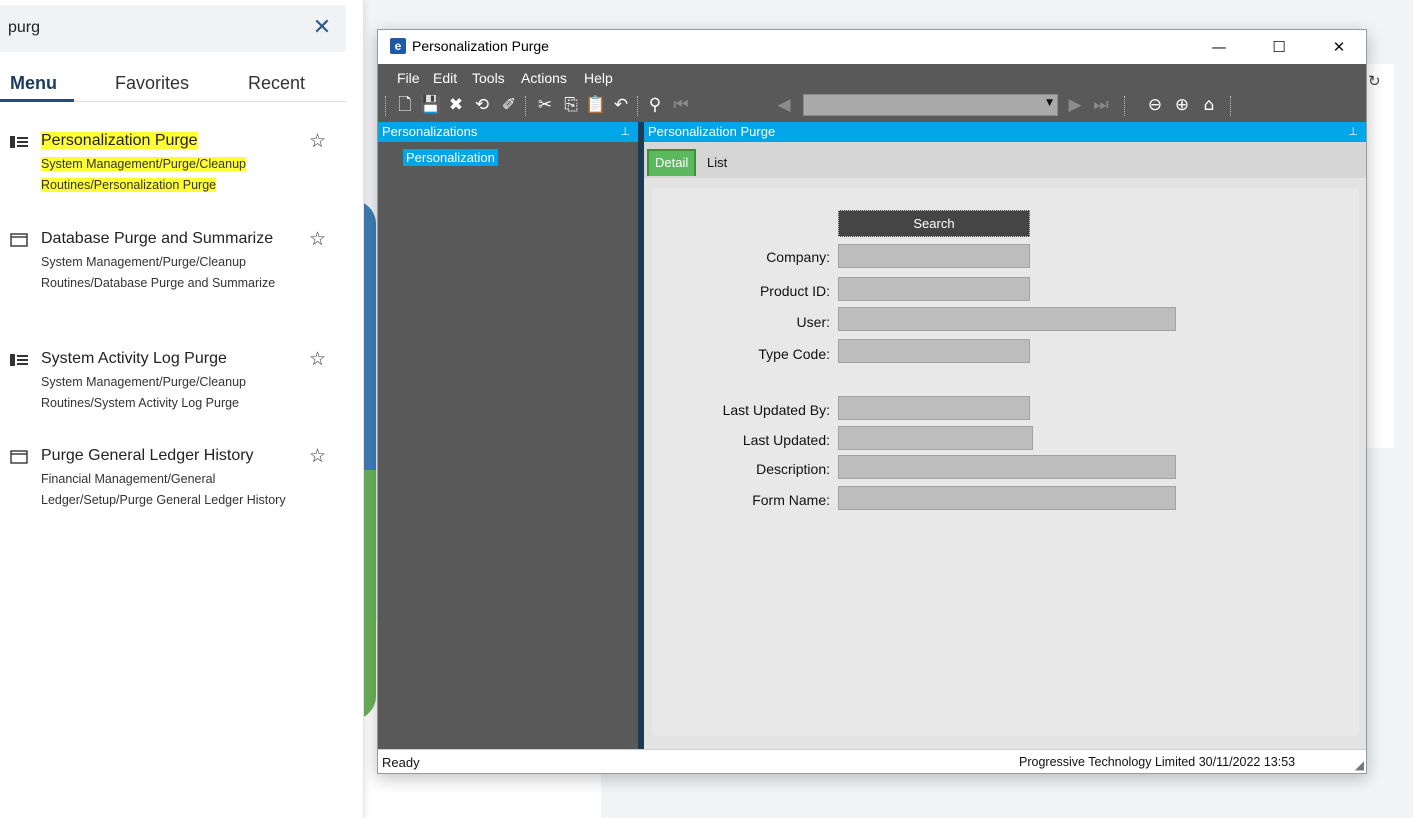 The width and height of the screenshot is (1413, 818). I want to click on result-title: Purge General Ledger History, so click(147, 456).